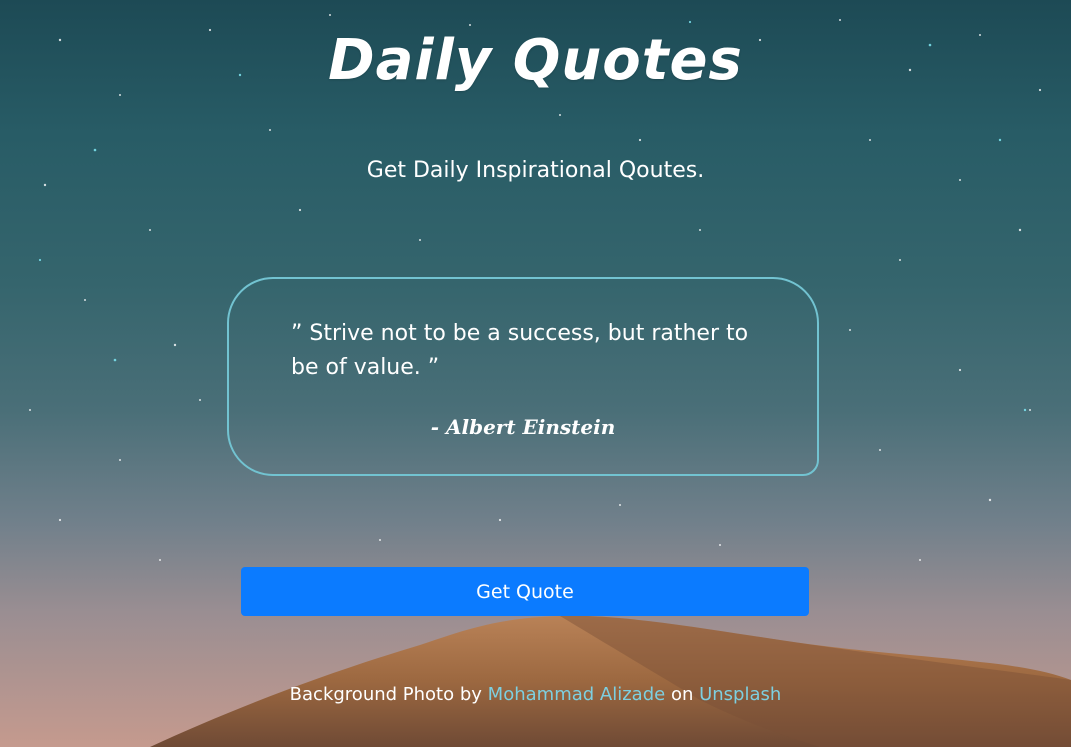  I want to click on credits-prefix: Background Photo by, so click(385, 694).